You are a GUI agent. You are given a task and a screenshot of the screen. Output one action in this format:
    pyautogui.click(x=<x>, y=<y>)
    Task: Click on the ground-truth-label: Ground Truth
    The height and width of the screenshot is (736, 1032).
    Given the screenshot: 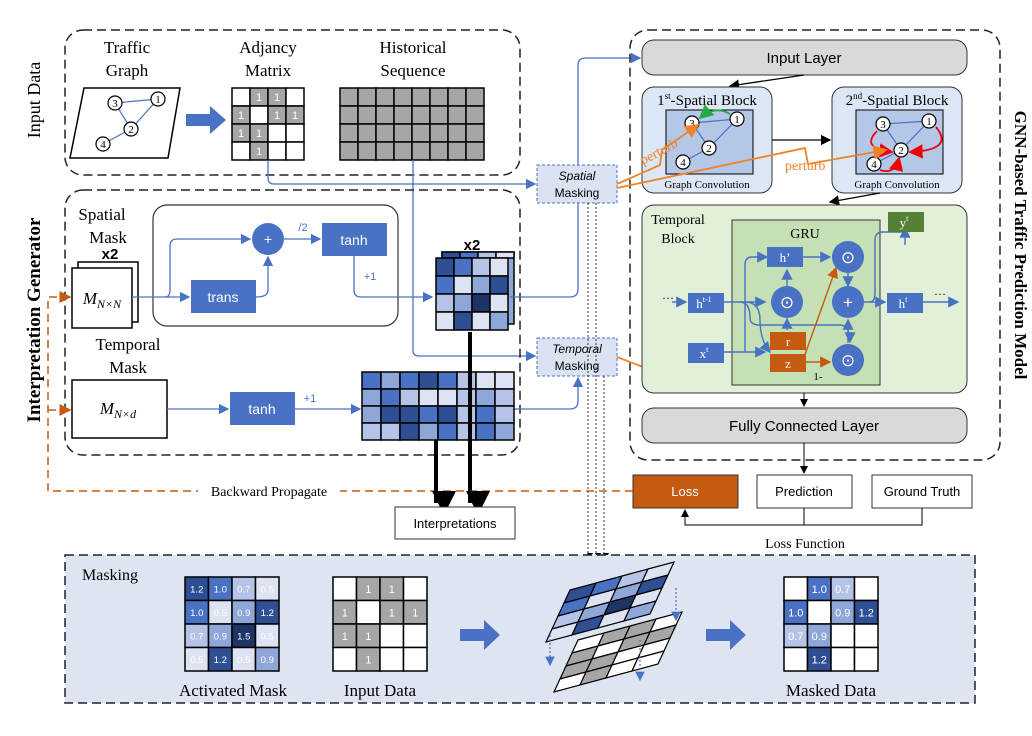 What is the action you would take?
    pyautogui.click(x=922, y=491)
    